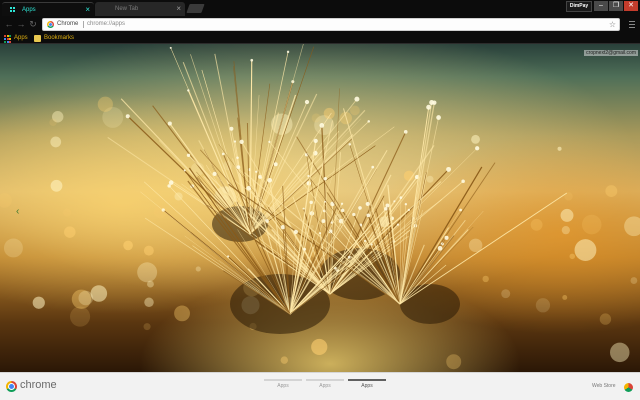 This screenshot has height=400, width=640. What do you see at coordinates (7, 39) in the screenshot?
I see `apps-grid-icon` at bounding box center [7, 39].